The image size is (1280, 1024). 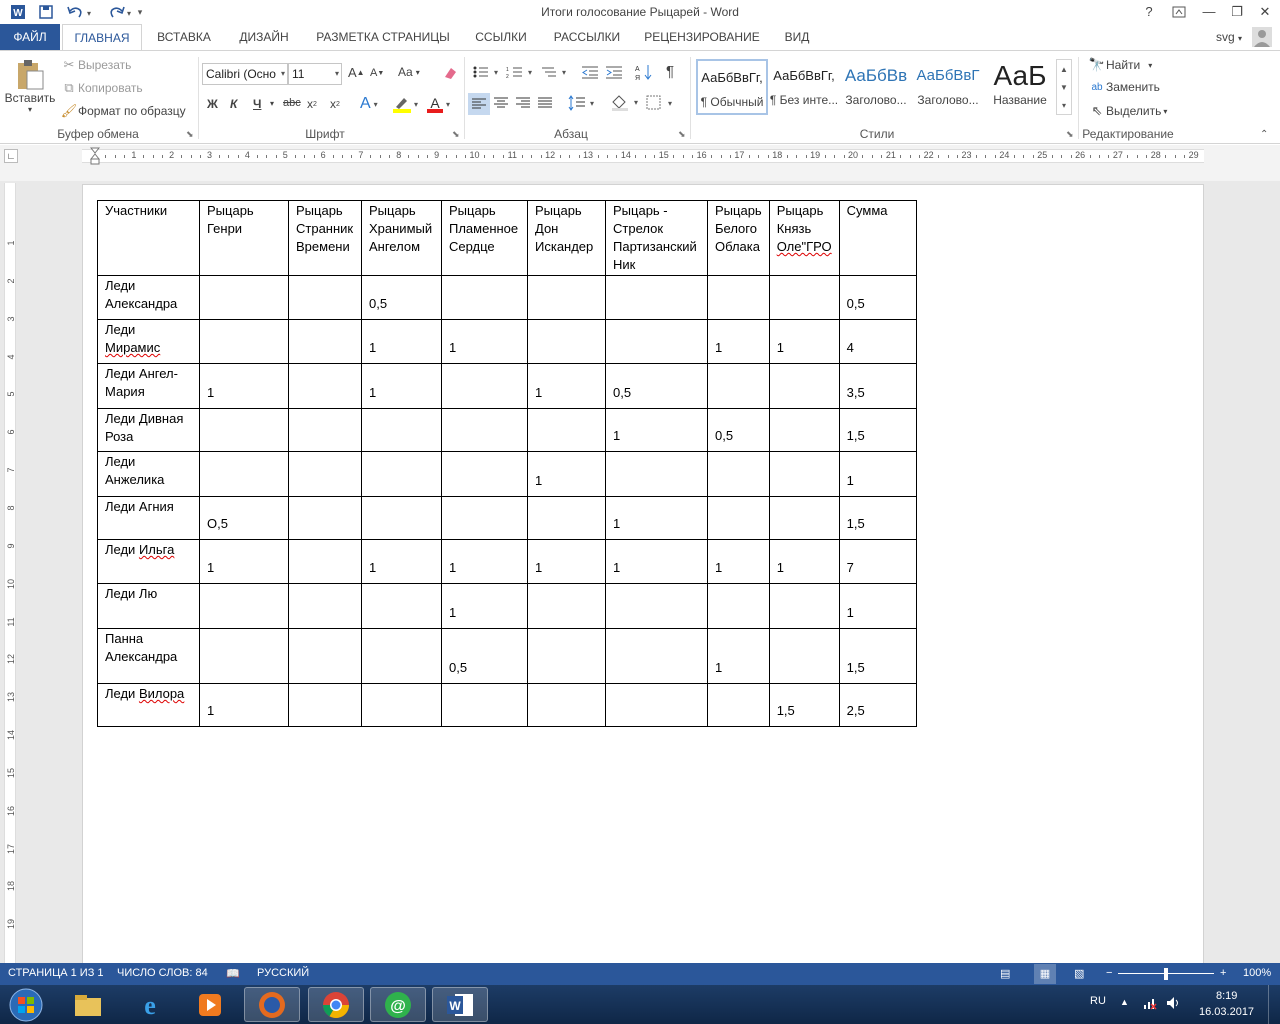 What do you see at coordinates (1079, 973) in the screenshot?
I see `web-layout-icon: ▧` at bounding box center [1079, 973].